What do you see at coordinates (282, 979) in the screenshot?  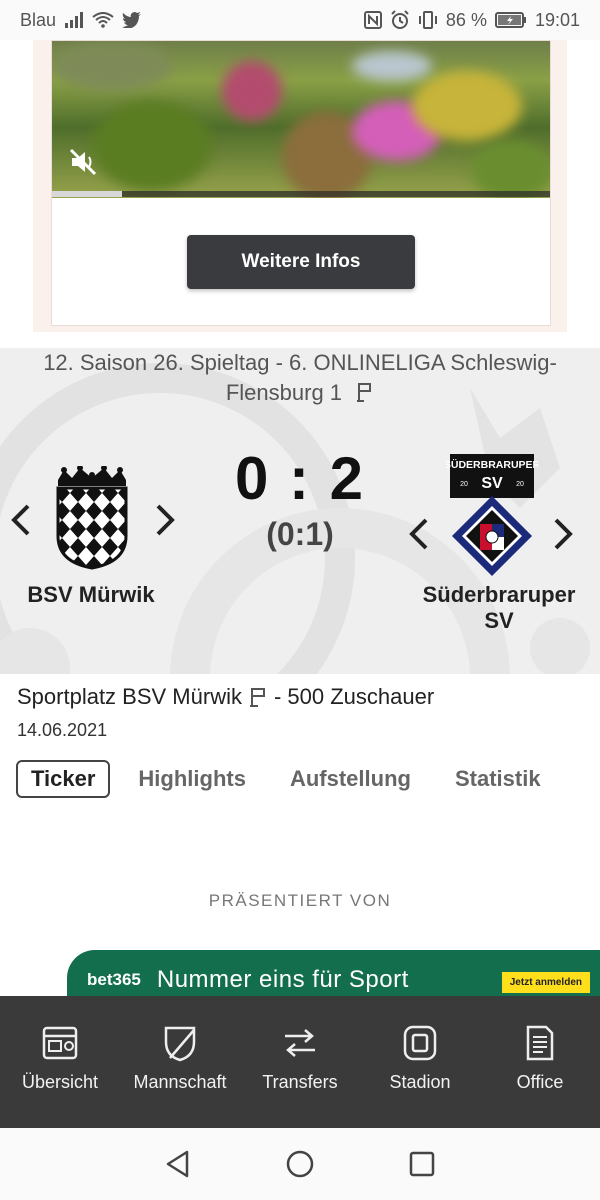 I see `sponsor-slogan: Nummer eins für Sport` at bounding box center [282, 979].